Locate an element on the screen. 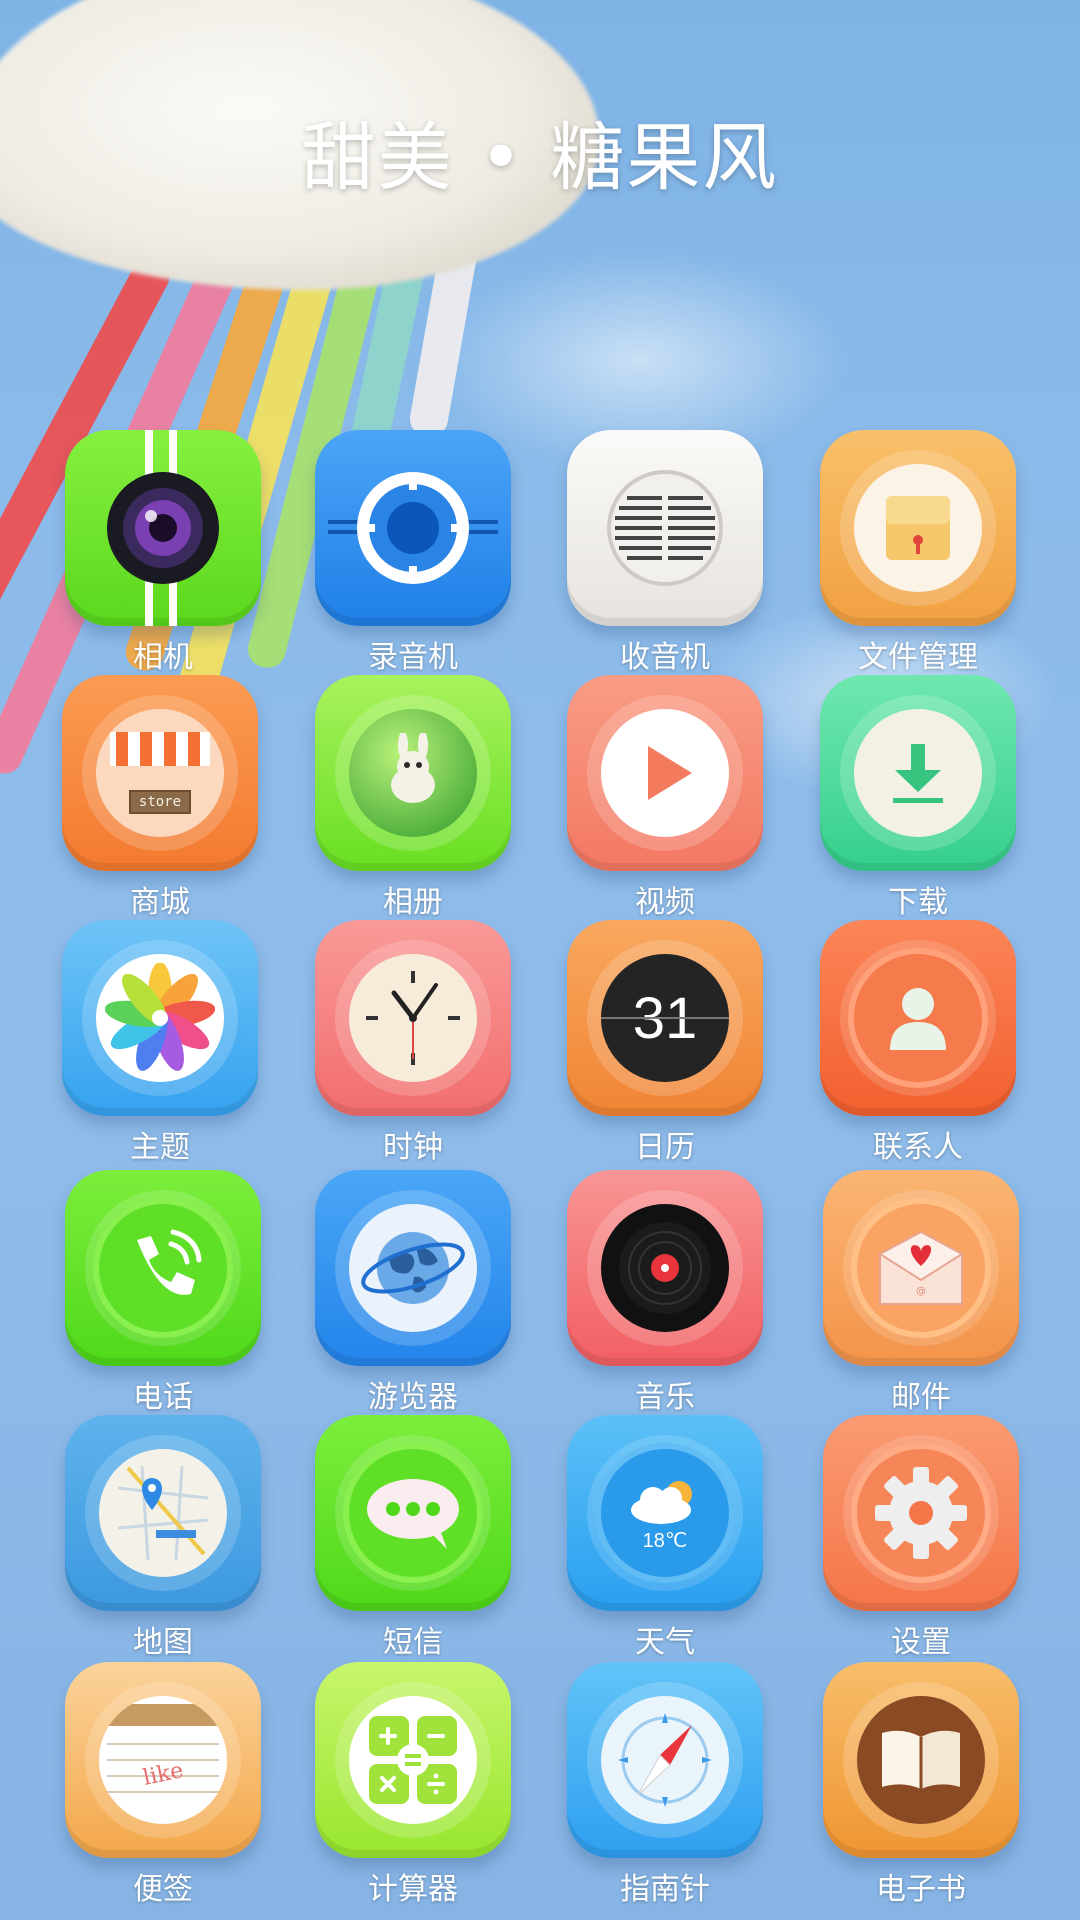 This screenshot has height=1920, width=1080. clock-icon is located at coordinates (413, 1018).